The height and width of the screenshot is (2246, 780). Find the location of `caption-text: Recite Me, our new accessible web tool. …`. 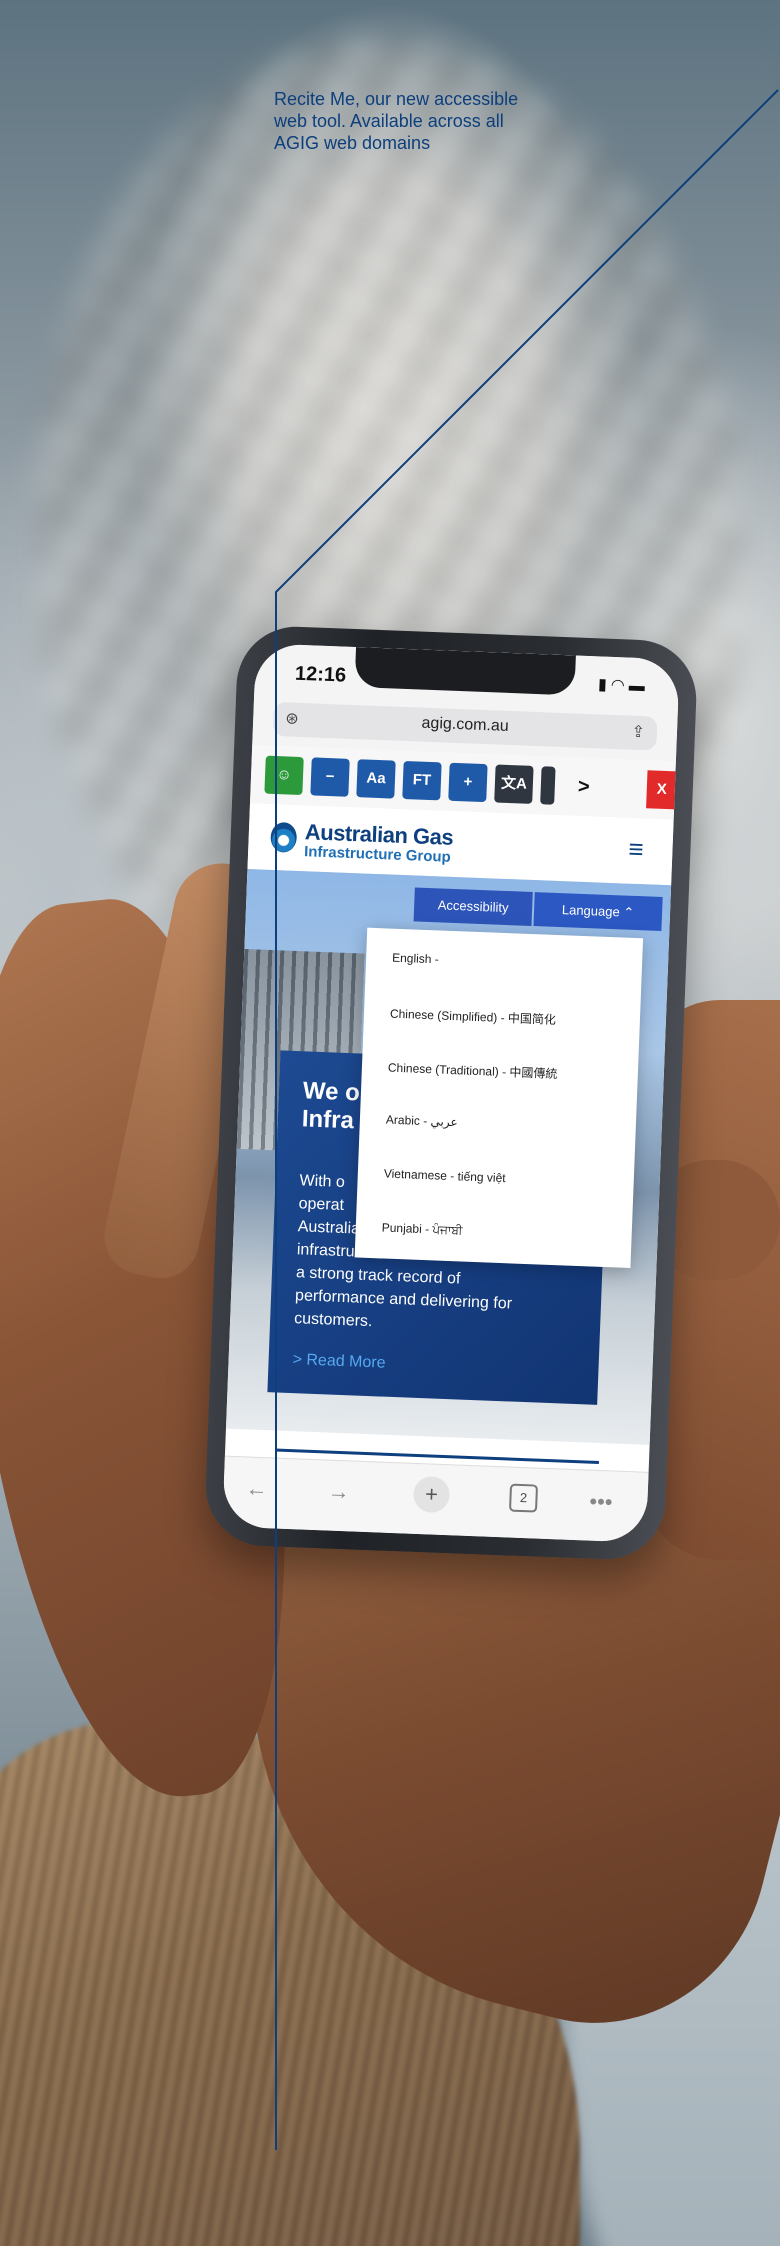

caption-text: Recite Me, our new accessible web tool. … is located at coordinates (396, 121).